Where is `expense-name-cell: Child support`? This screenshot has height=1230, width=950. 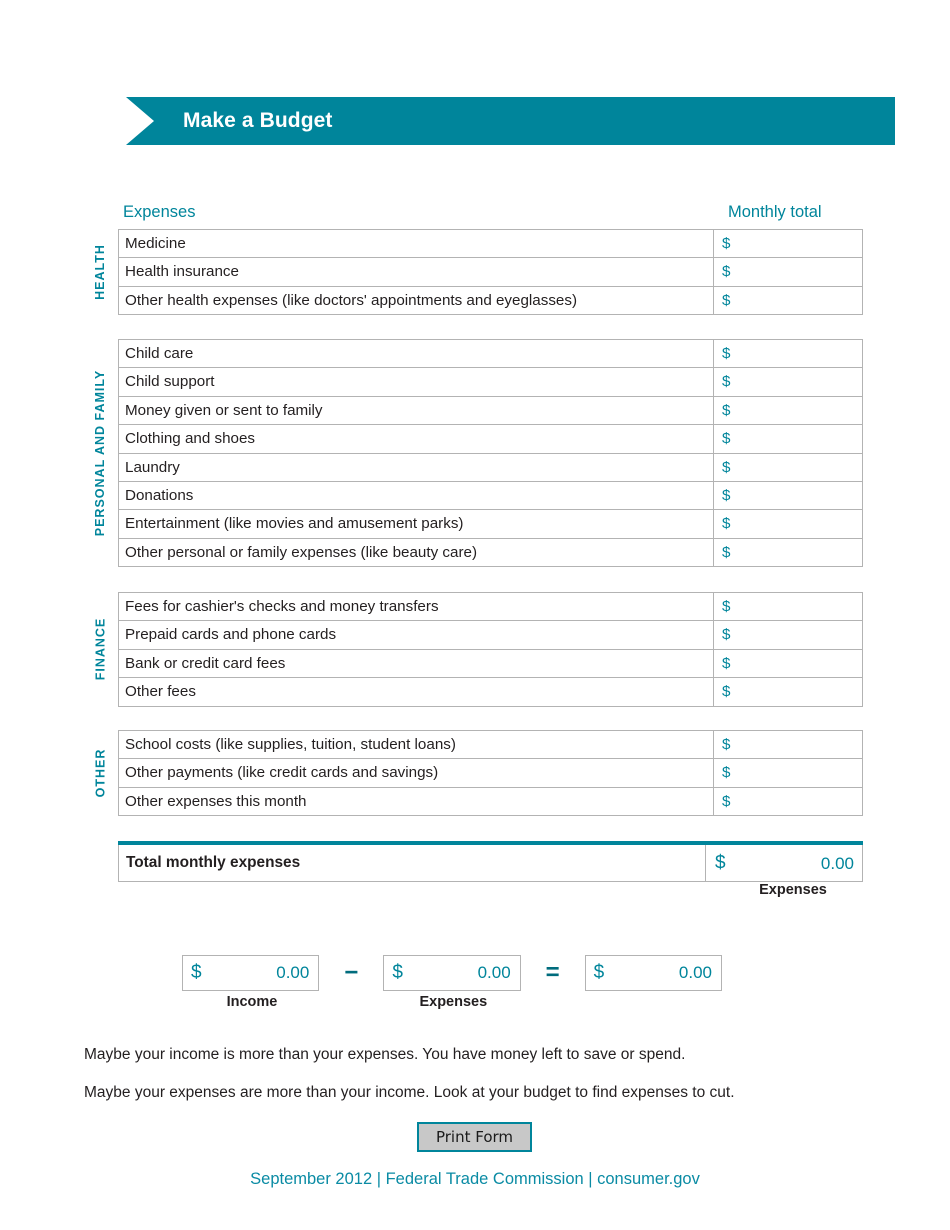 expense-name-cell: Child support is located at coordinates (416, 382).